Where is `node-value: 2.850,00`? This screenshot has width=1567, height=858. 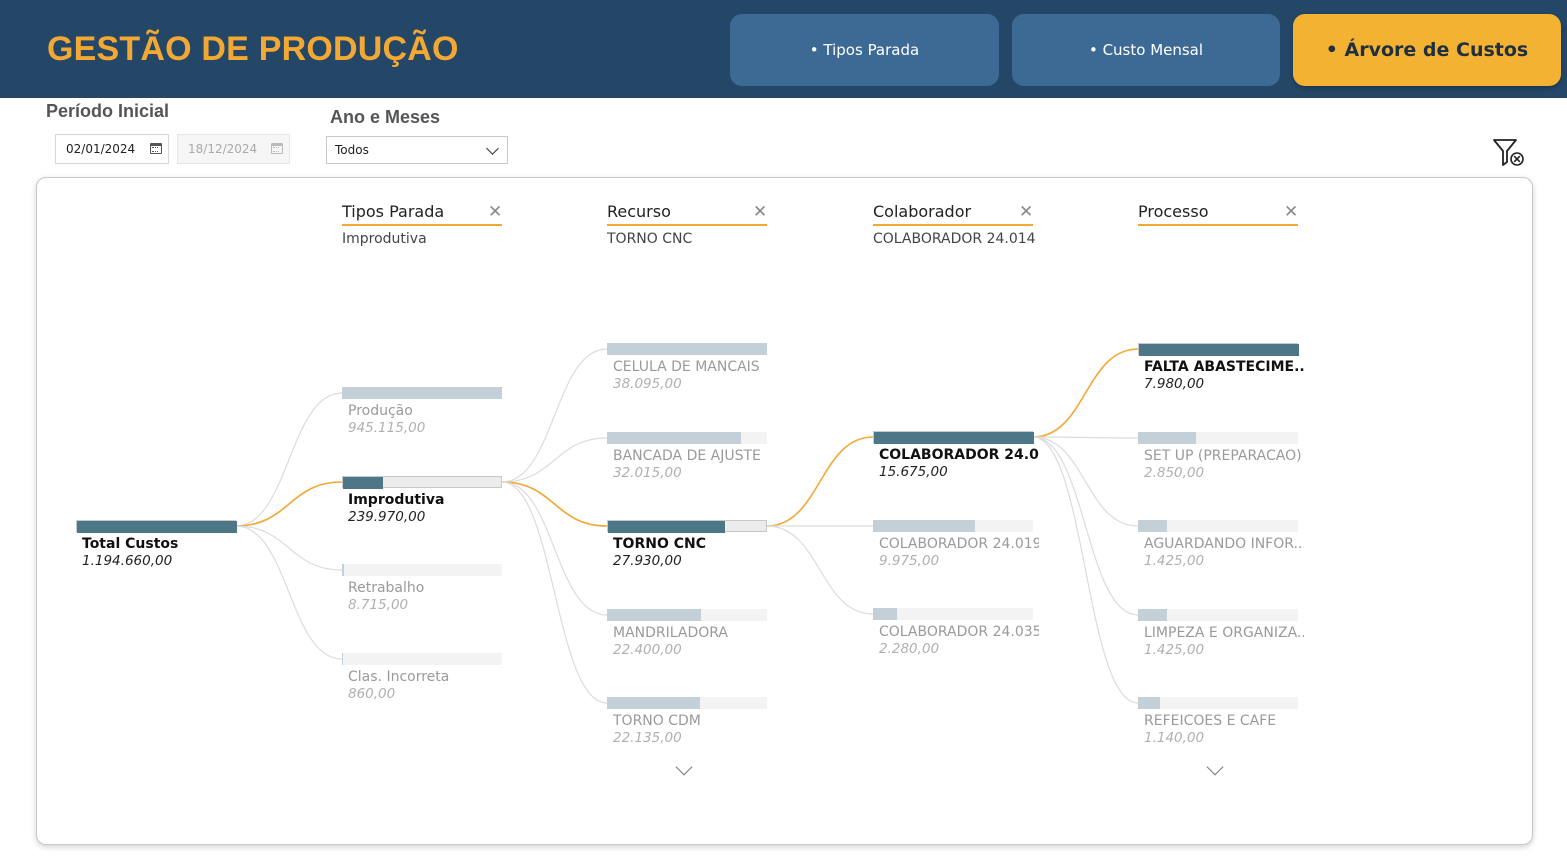
node-value: 2.850,00 is located at coordinates (1174, 473).